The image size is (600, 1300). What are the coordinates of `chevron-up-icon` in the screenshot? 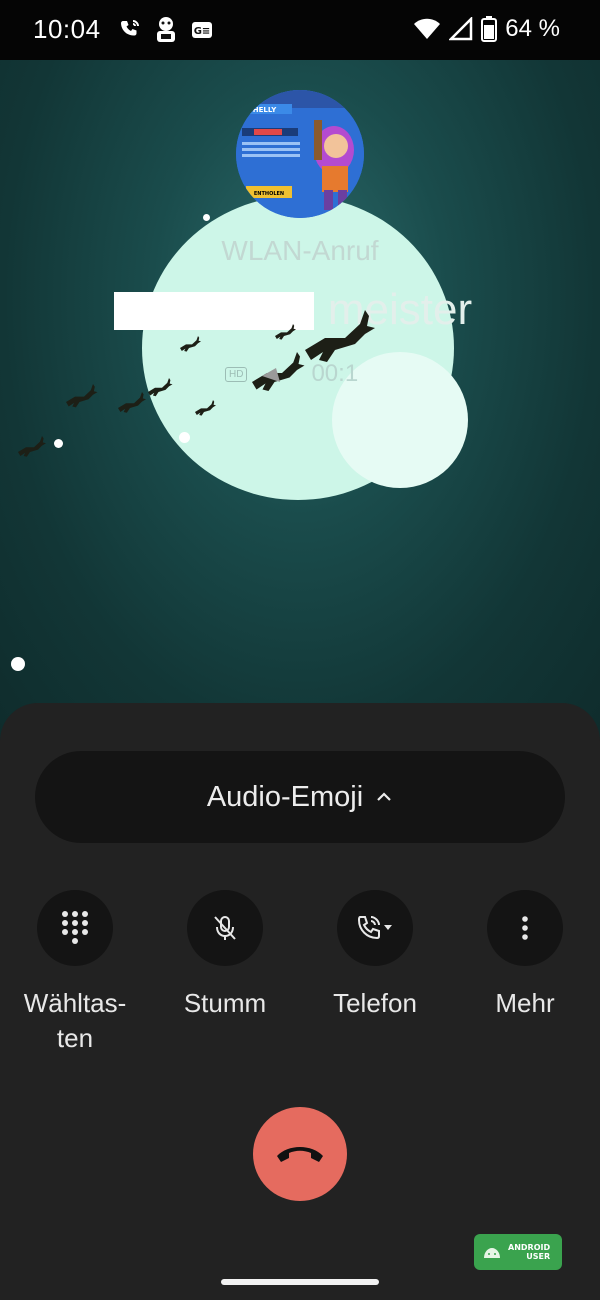 It's located at (384, 796).